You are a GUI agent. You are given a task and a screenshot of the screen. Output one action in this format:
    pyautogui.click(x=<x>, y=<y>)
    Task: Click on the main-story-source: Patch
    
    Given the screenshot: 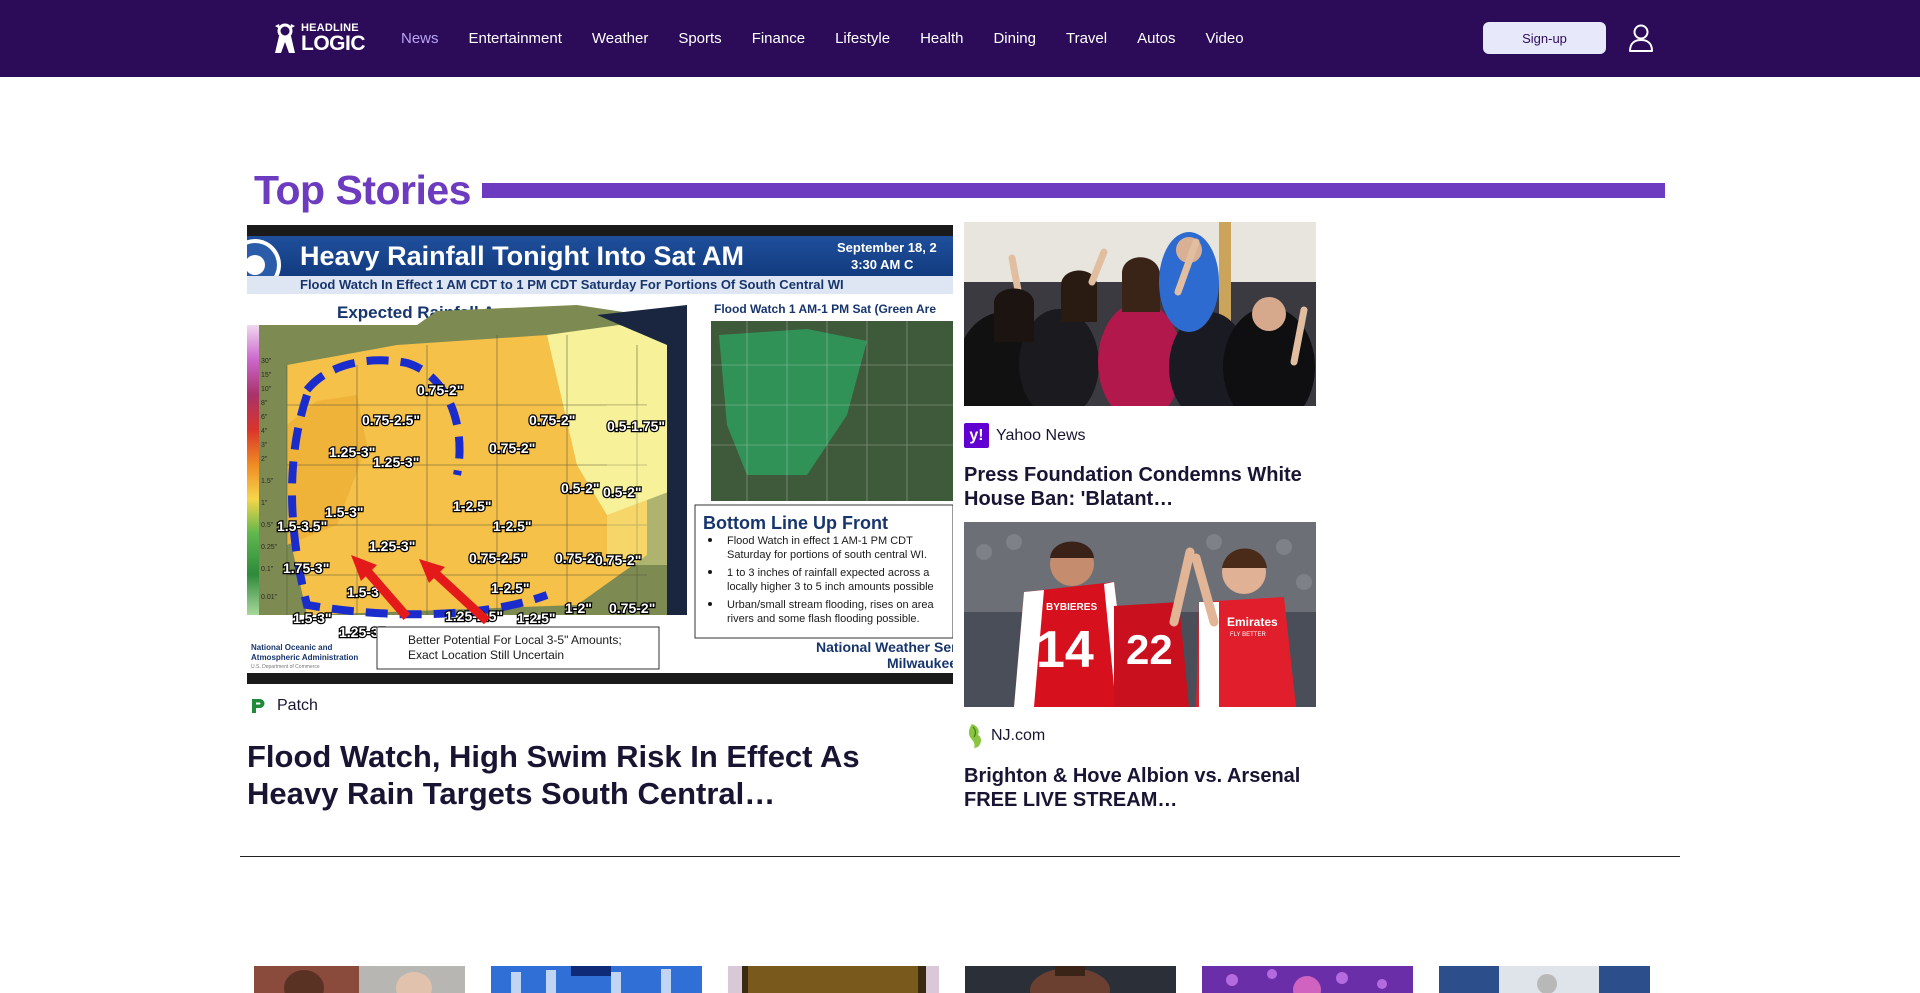 What is the action you would take?
    pyautogui.click(x=284, y=706)
    